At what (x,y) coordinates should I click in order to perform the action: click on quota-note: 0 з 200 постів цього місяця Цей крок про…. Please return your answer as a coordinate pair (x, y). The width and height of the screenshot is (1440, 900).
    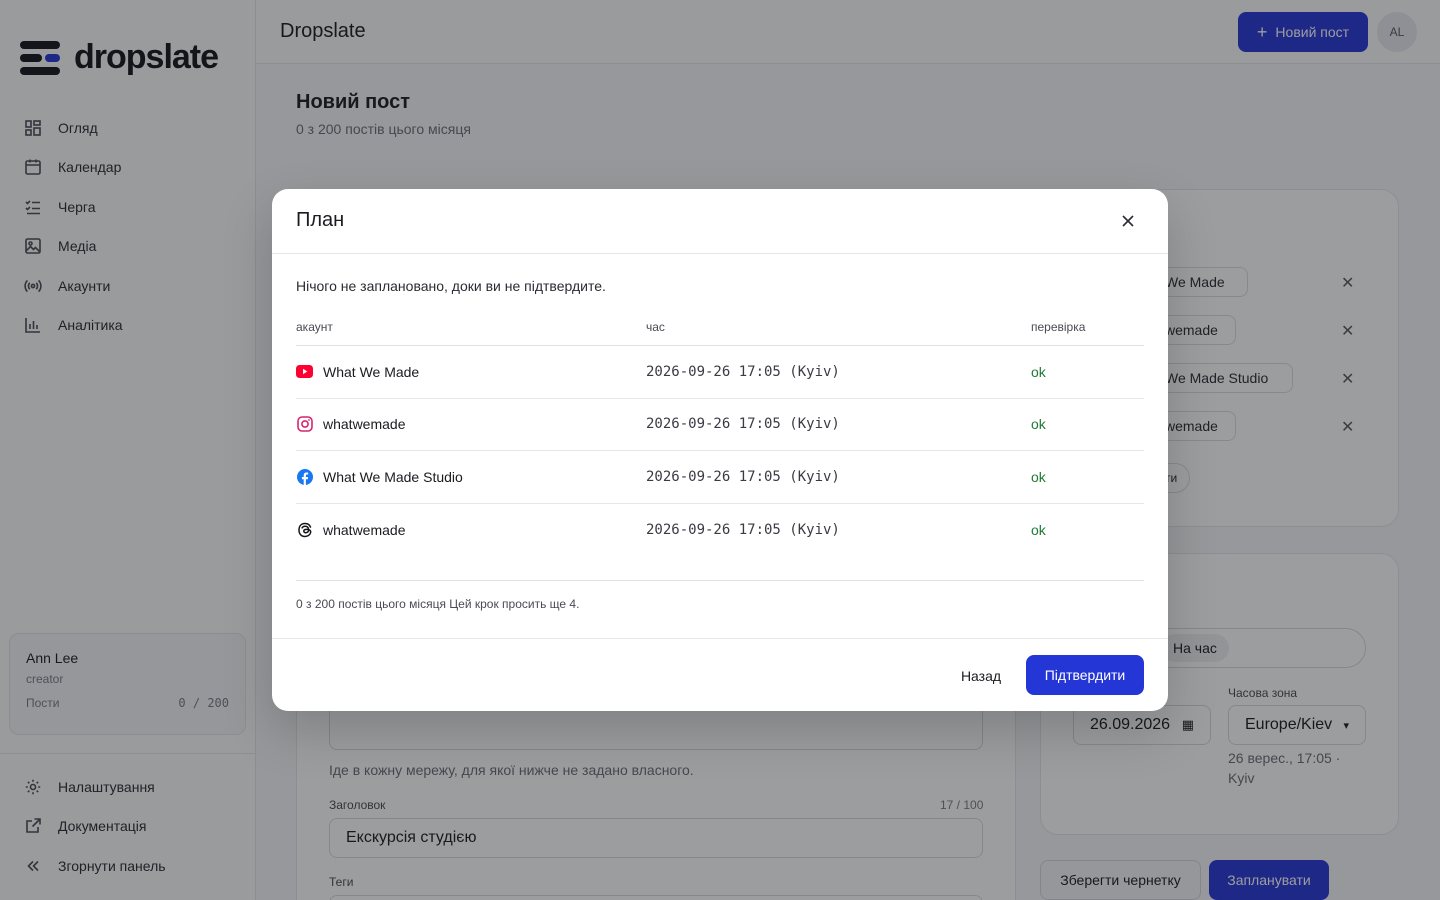
    Looking at the image, I should click on (438, 604).